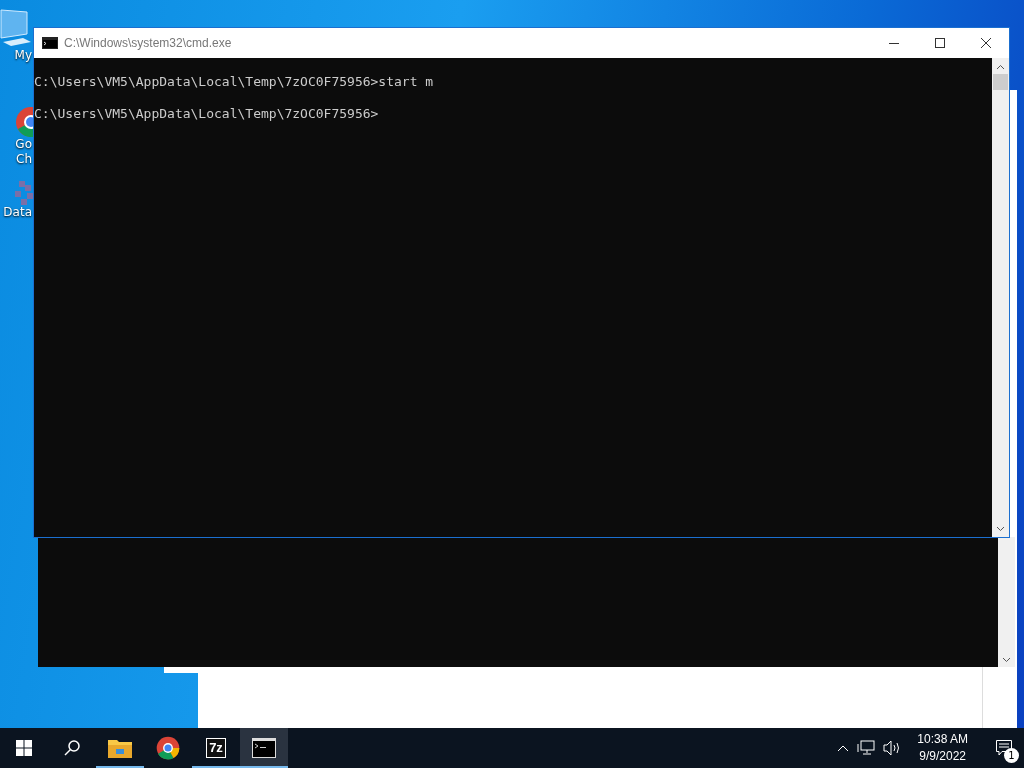 The image size is (1024, 768). I want to click on clock-date: 9/9/2022, so click(942, 756).